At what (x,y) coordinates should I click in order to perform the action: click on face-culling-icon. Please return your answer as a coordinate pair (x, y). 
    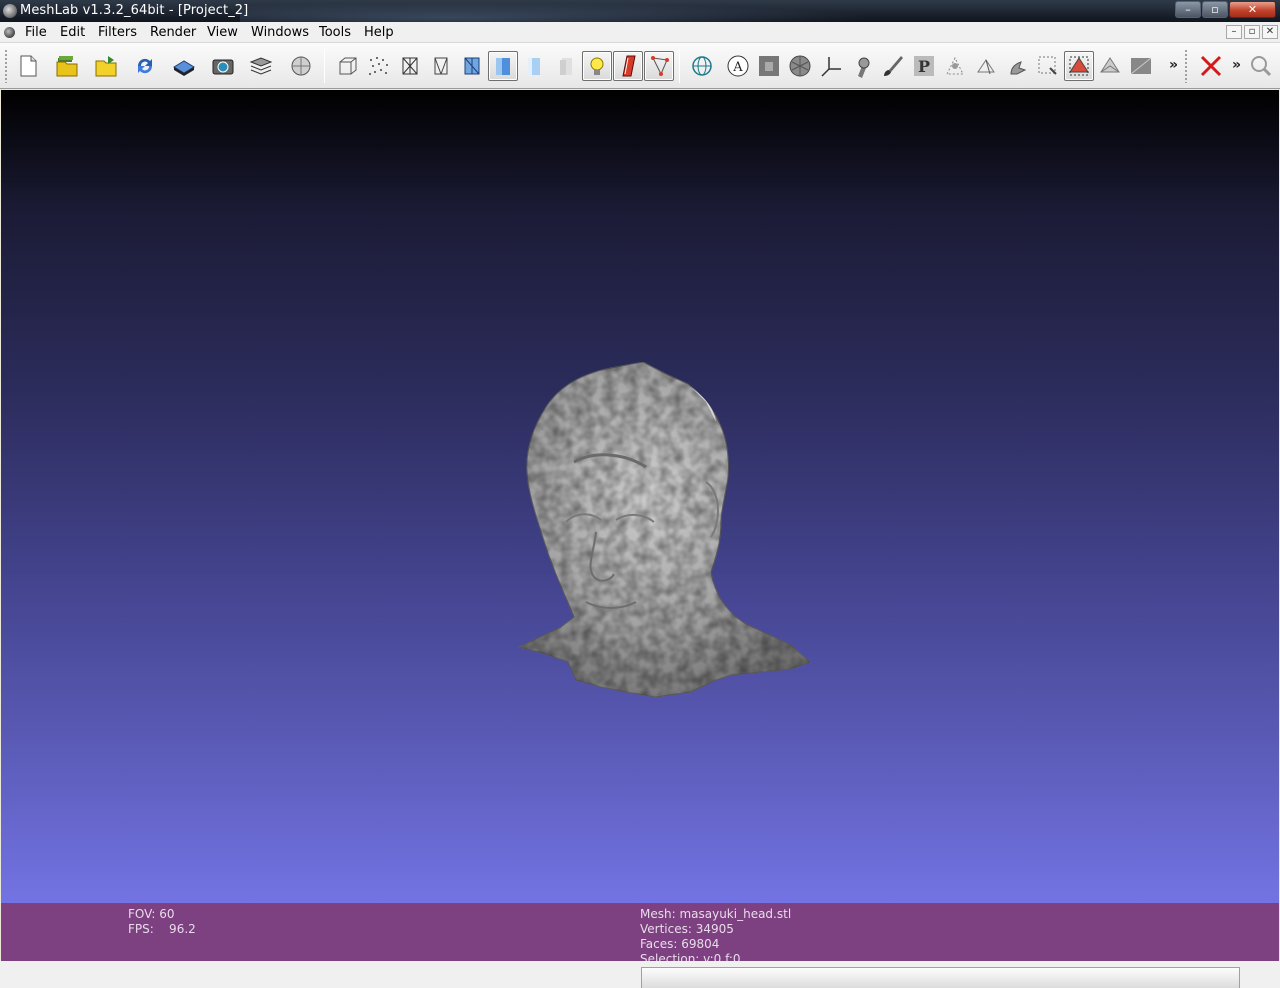
    Looking at the image, I should click on (659, 66).